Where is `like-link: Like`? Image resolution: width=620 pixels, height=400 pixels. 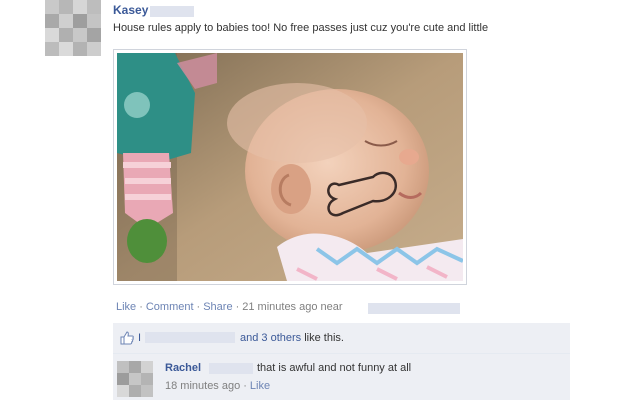 like-link: Like is located at coordinates (126, 307).